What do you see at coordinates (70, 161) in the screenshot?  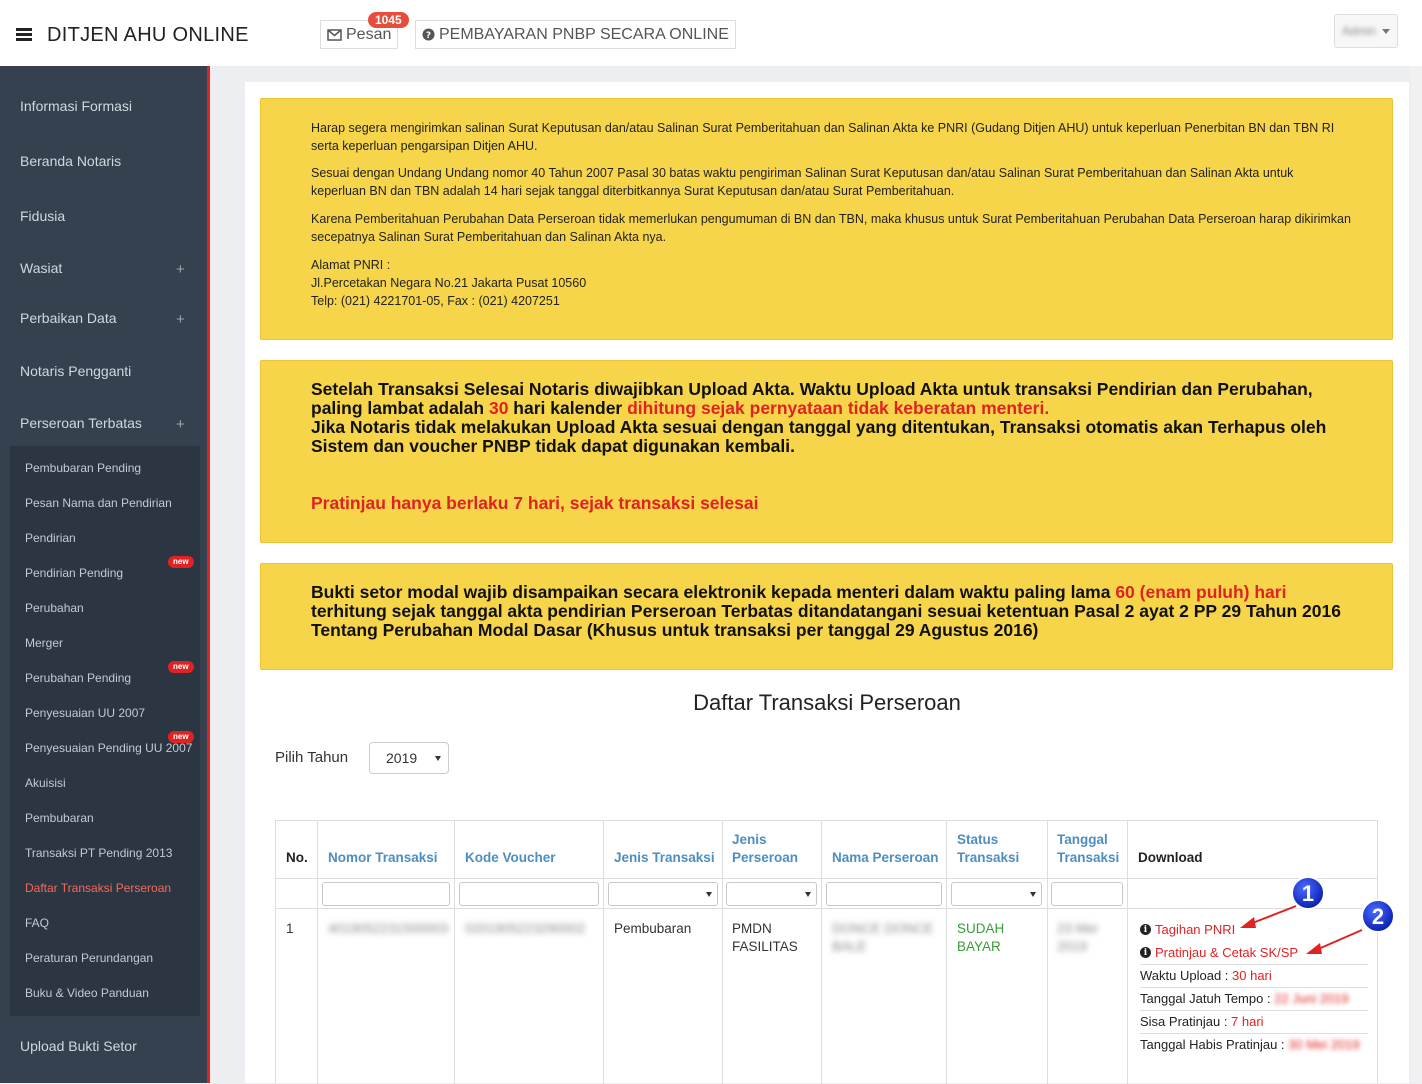 I see `sidebar-item-beranda-notaris: Beranda Notaris` at bounding box center [70, 161].